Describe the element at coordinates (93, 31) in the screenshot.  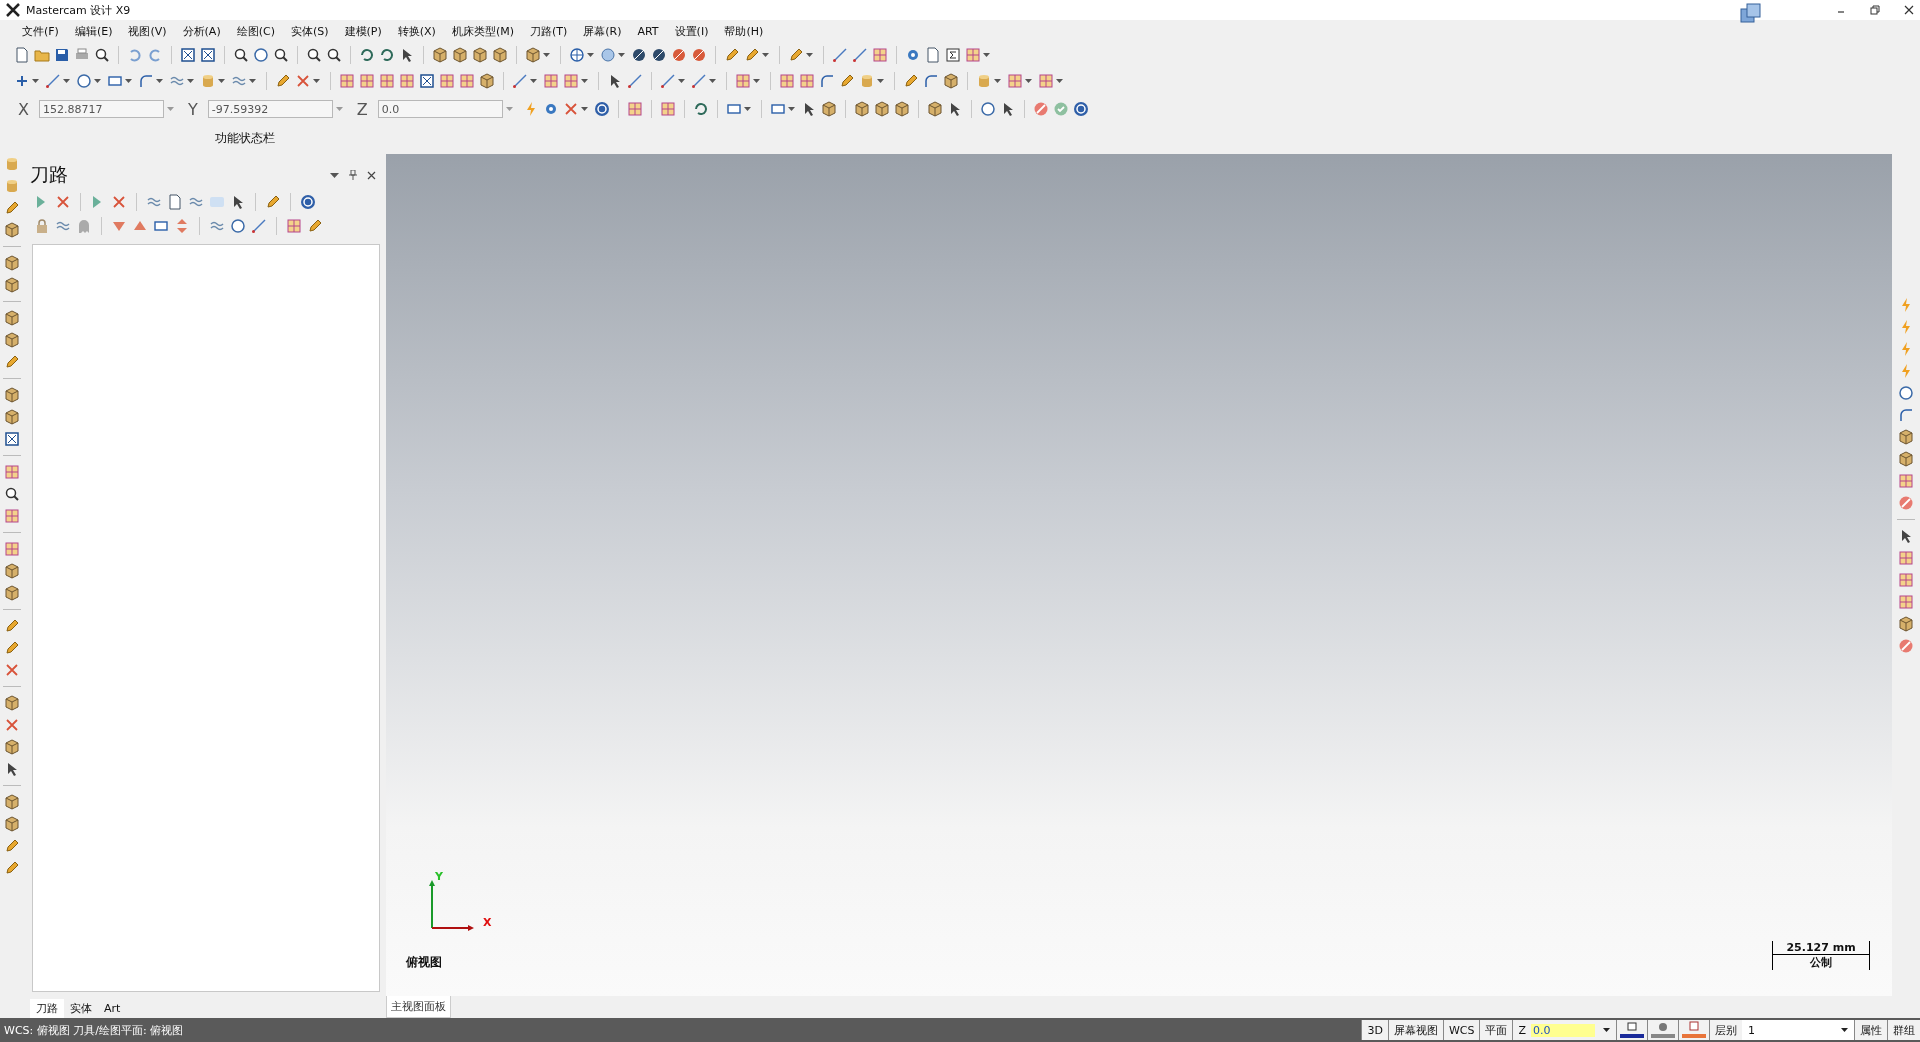
I see `menu-item: 编辑(E)` at that location.